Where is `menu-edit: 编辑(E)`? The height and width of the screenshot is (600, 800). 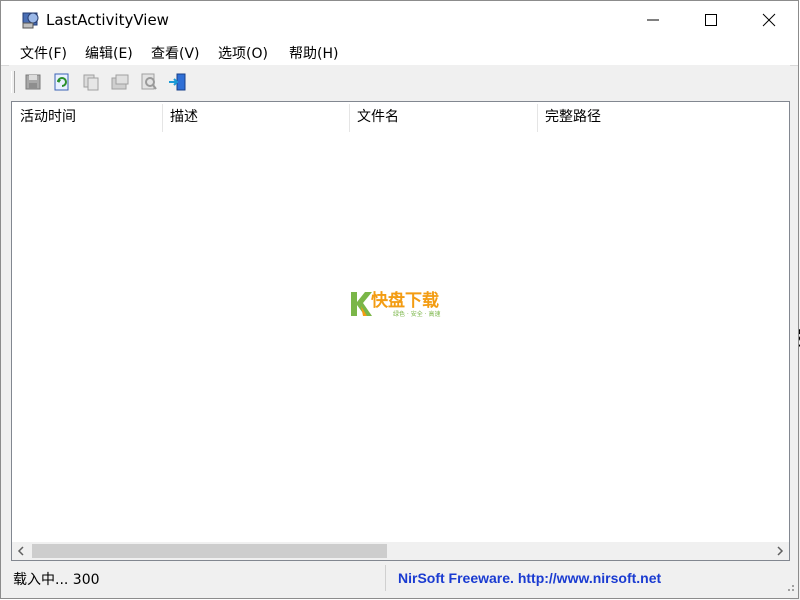 menu-edit: 编辑(E) is located at coordinates (109, 53).